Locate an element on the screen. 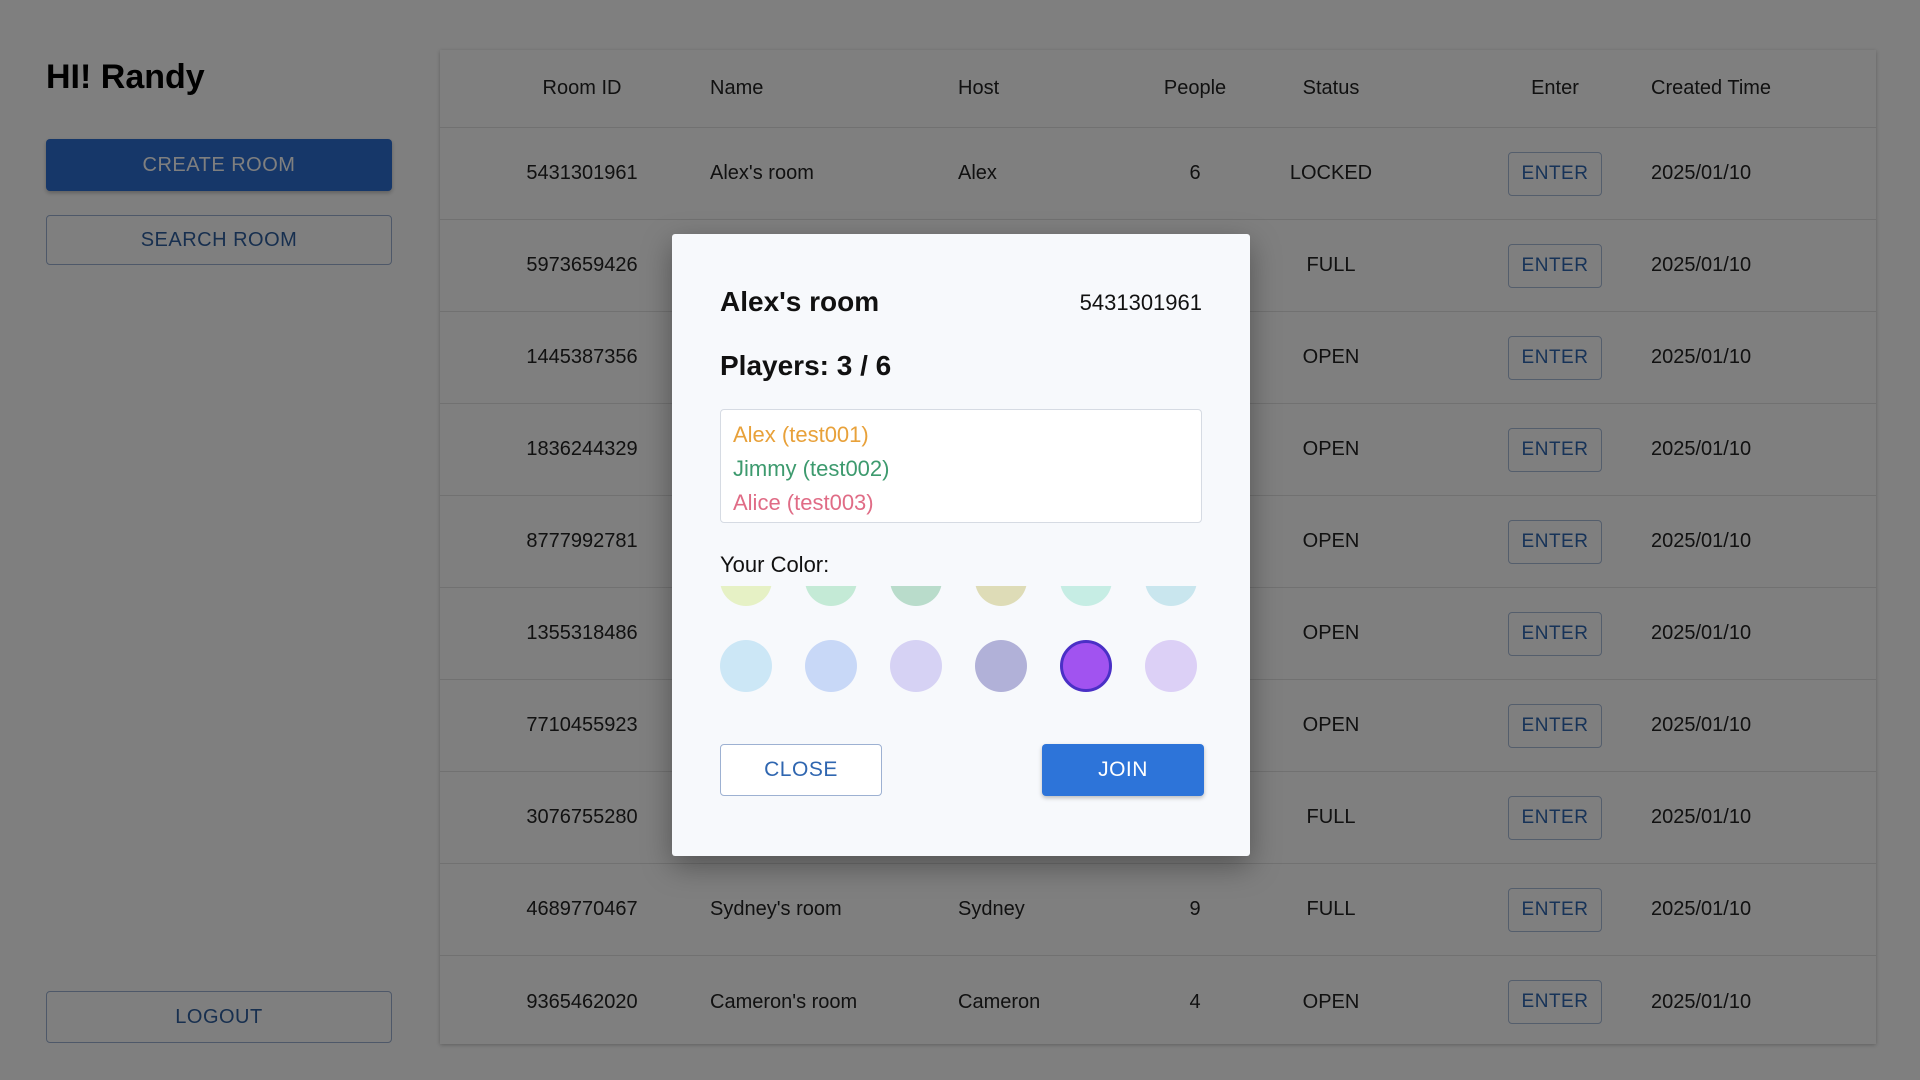  player-item: Jimmy (test002) is located at coordinates (811, 468).